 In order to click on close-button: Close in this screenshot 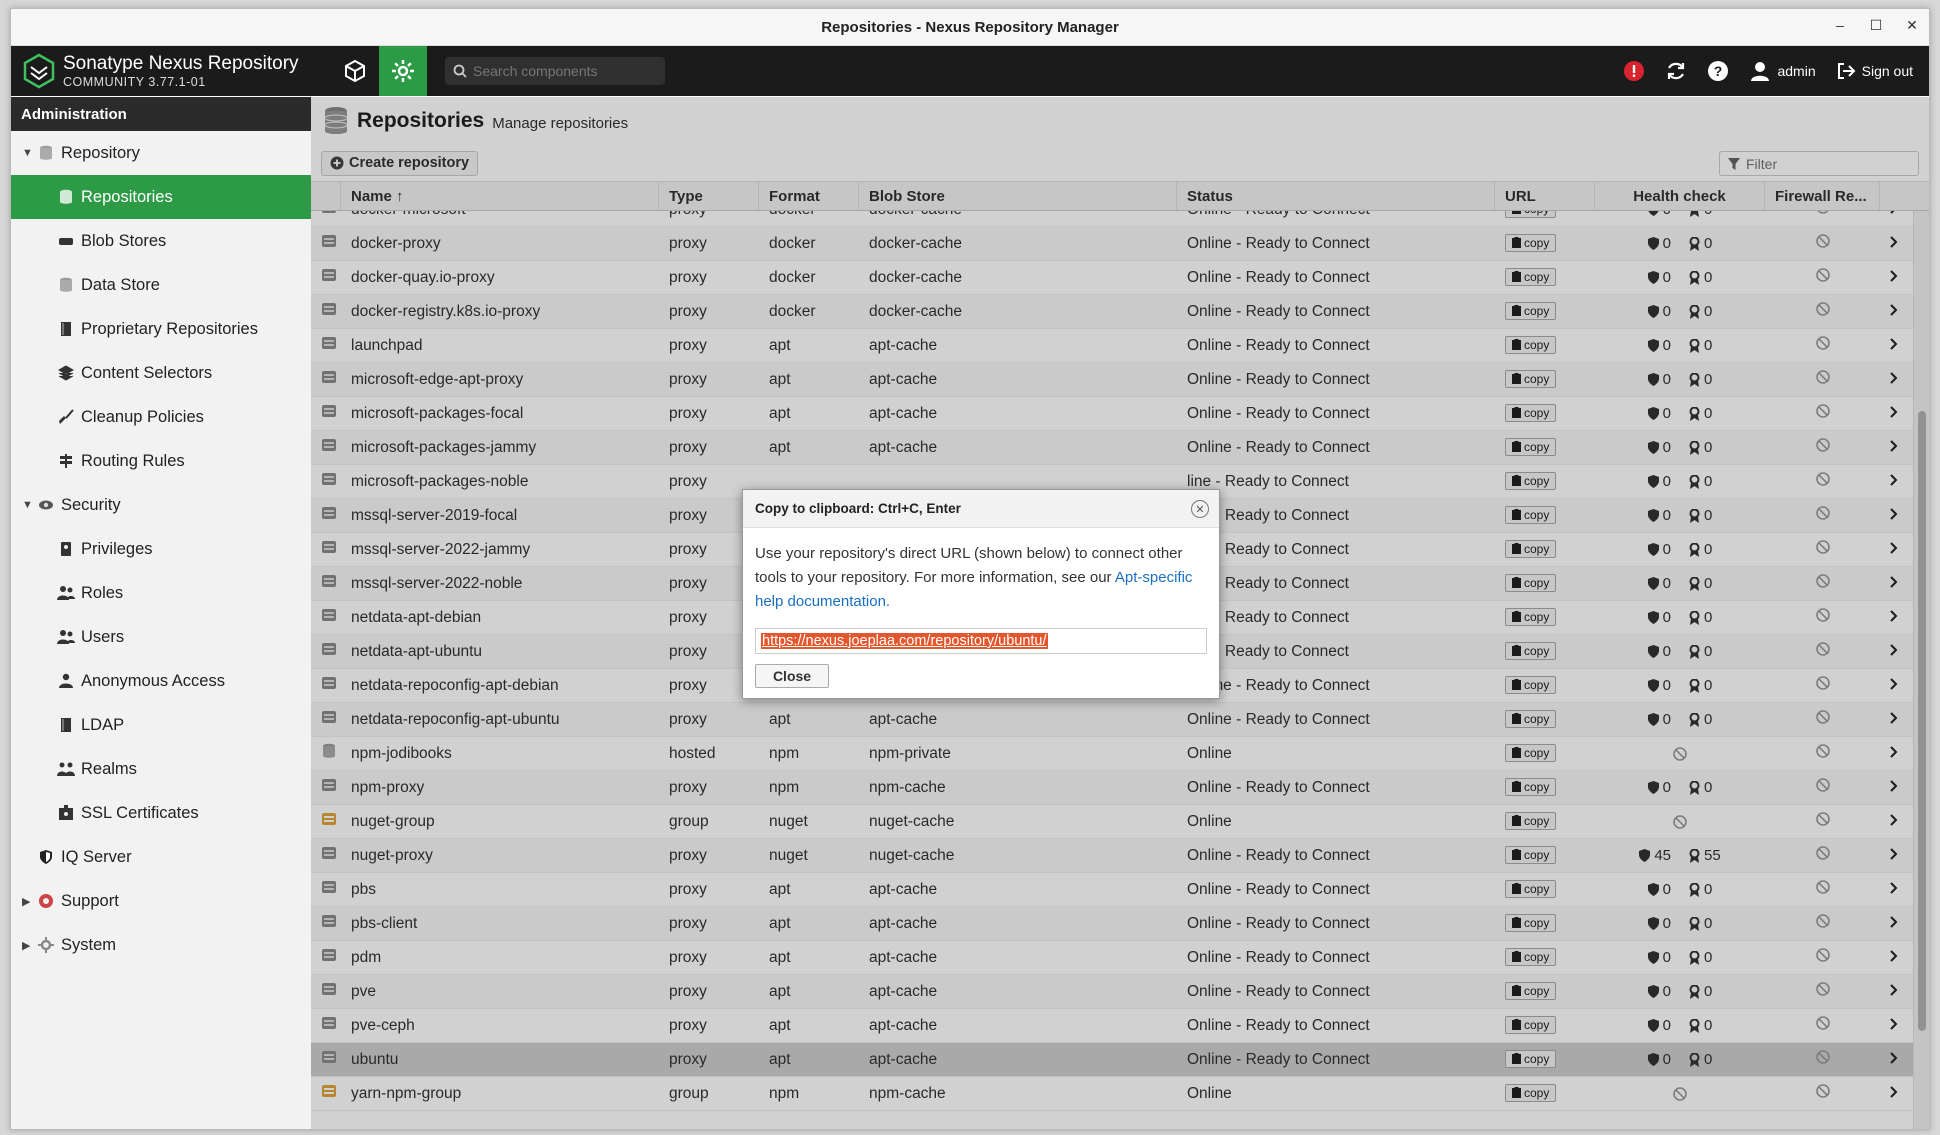, I will do `click(792, 676)`.